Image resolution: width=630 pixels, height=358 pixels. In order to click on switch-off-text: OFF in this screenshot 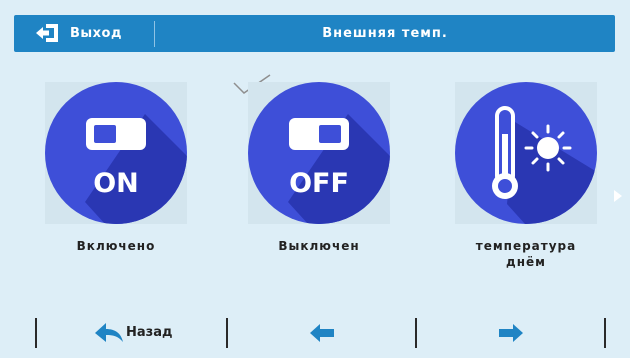, I will do `click(319, 183)`.